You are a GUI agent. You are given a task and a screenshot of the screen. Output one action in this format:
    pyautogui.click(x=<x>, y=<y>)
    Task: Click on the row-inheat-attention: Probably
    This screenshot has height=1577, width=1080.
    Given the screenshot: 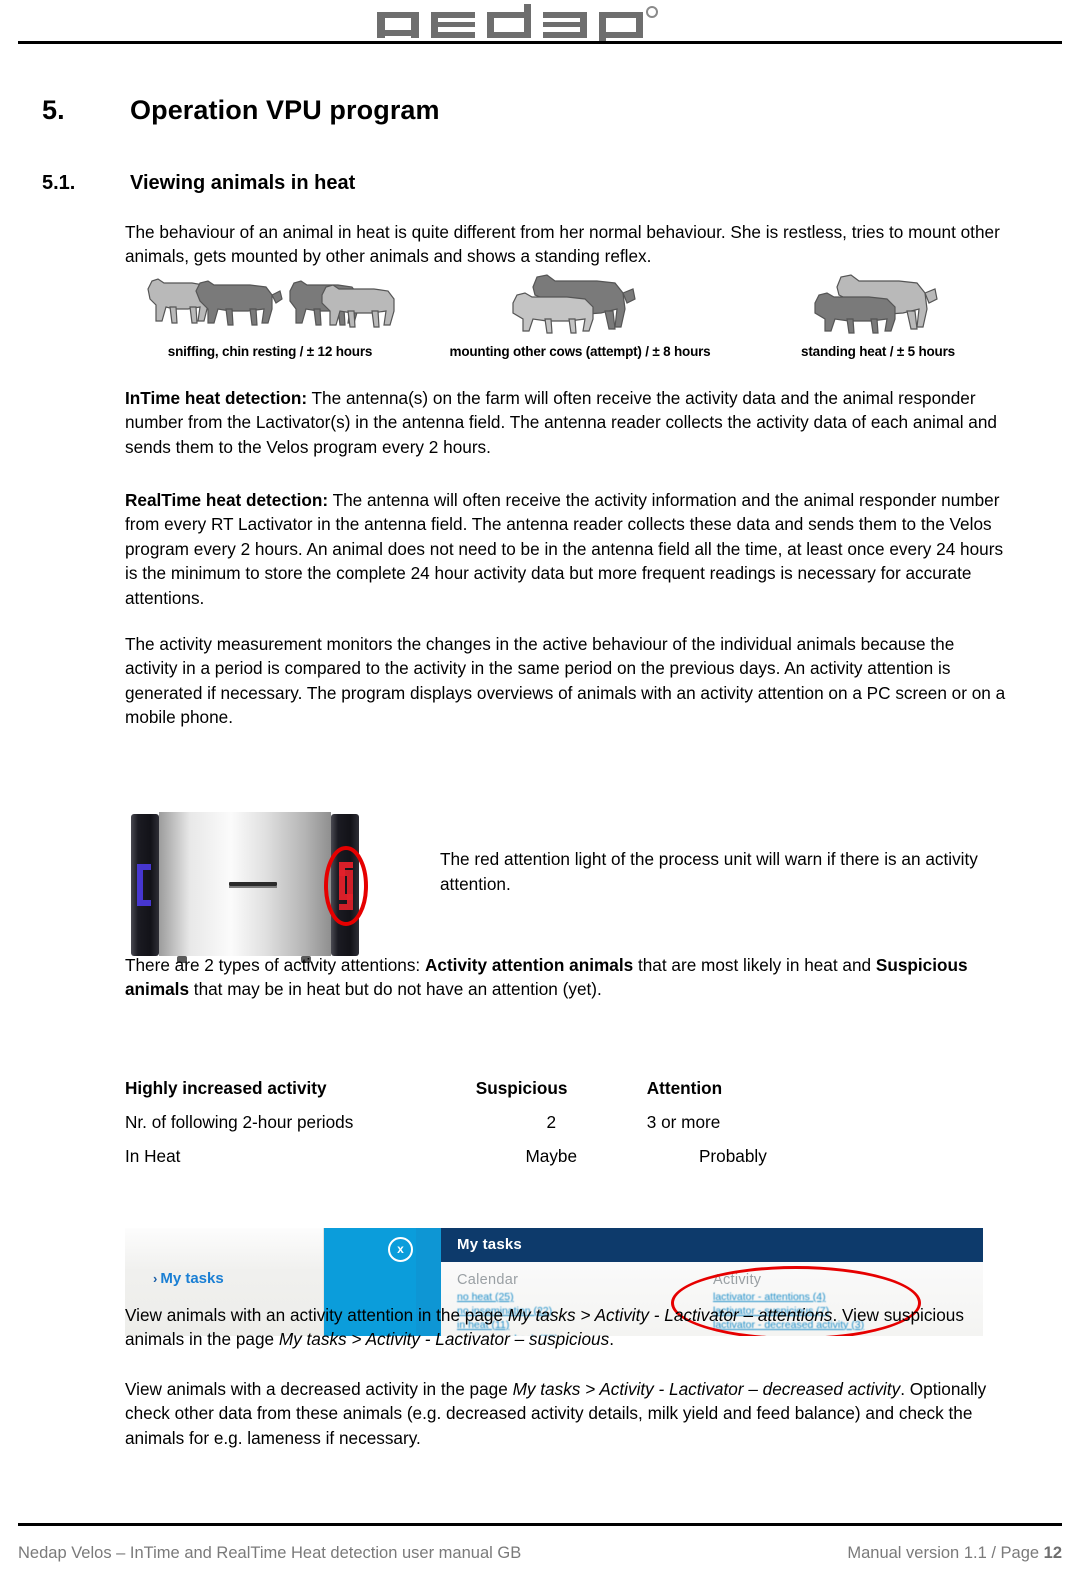 What is the action you would take?
    pyautogui.click(x=732, y=1156)
    